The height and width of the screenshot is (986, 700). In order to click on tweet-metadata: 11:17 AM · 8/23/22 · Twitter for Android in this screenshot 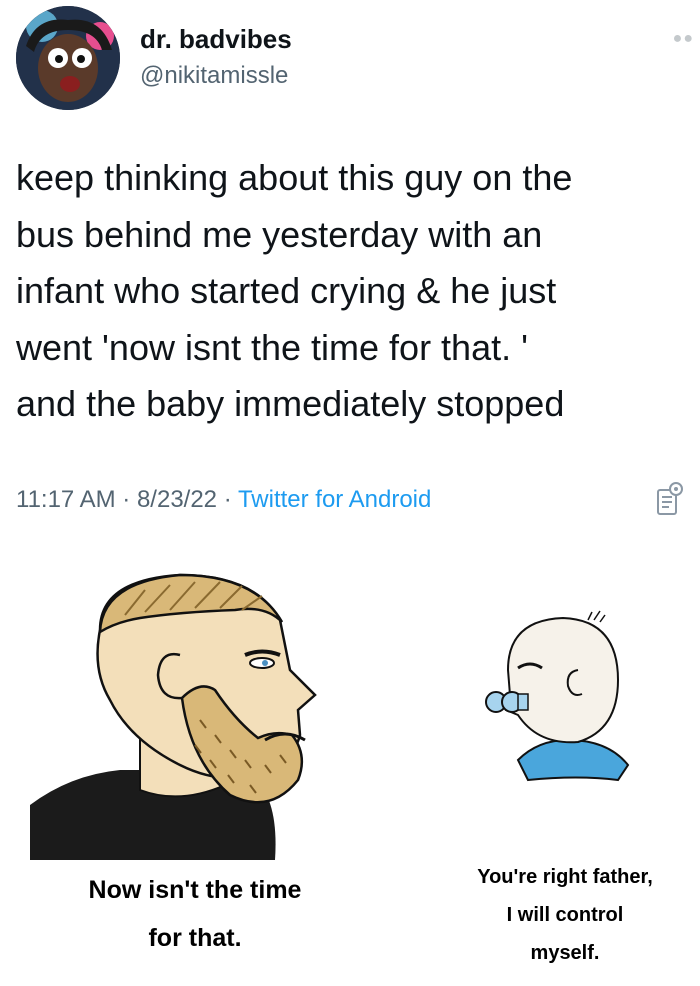, I will do `click(223, 500)`.